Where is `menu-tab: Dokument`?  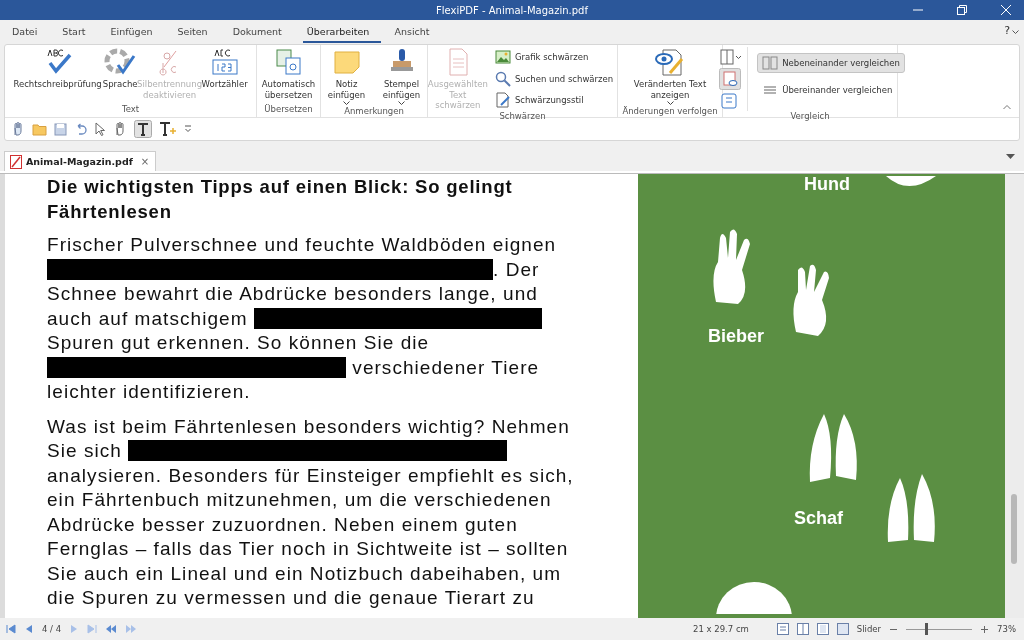
menu-tab: Dokument is located at coordinates (261, 32).